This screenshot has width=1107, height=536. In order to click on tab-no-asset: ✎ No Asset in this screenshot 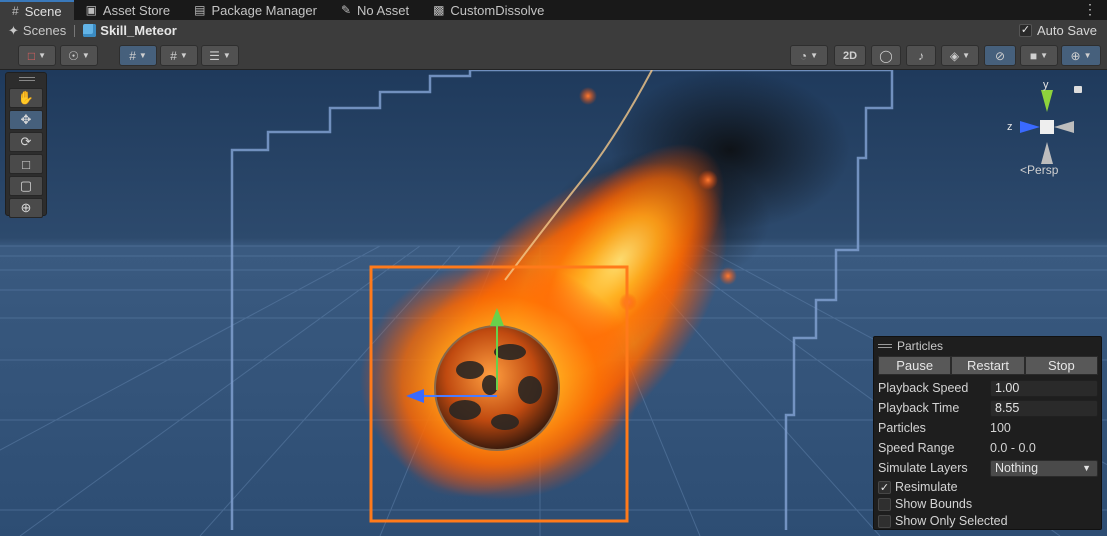, I will do `click(375, 10)`.